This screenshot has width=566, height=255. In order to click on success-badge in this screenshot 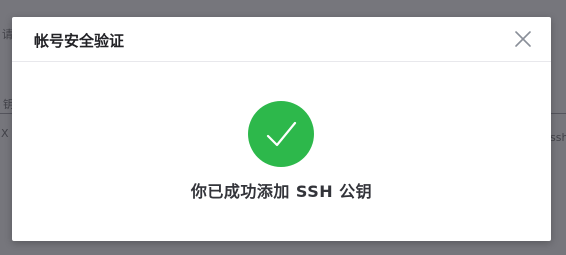, I will do `click(281, 134)`.